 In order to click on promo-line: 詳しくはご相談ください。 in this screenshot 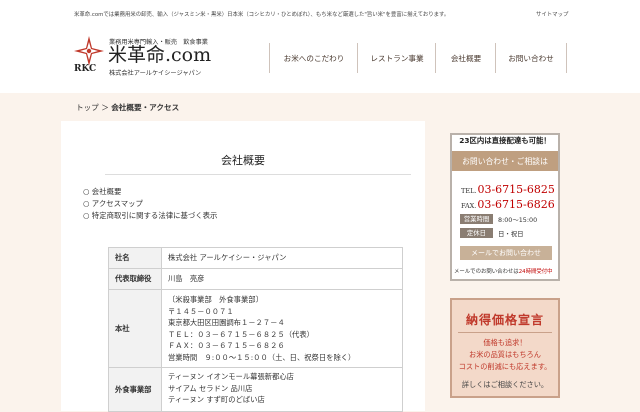, I will do `click(505, 384)`.